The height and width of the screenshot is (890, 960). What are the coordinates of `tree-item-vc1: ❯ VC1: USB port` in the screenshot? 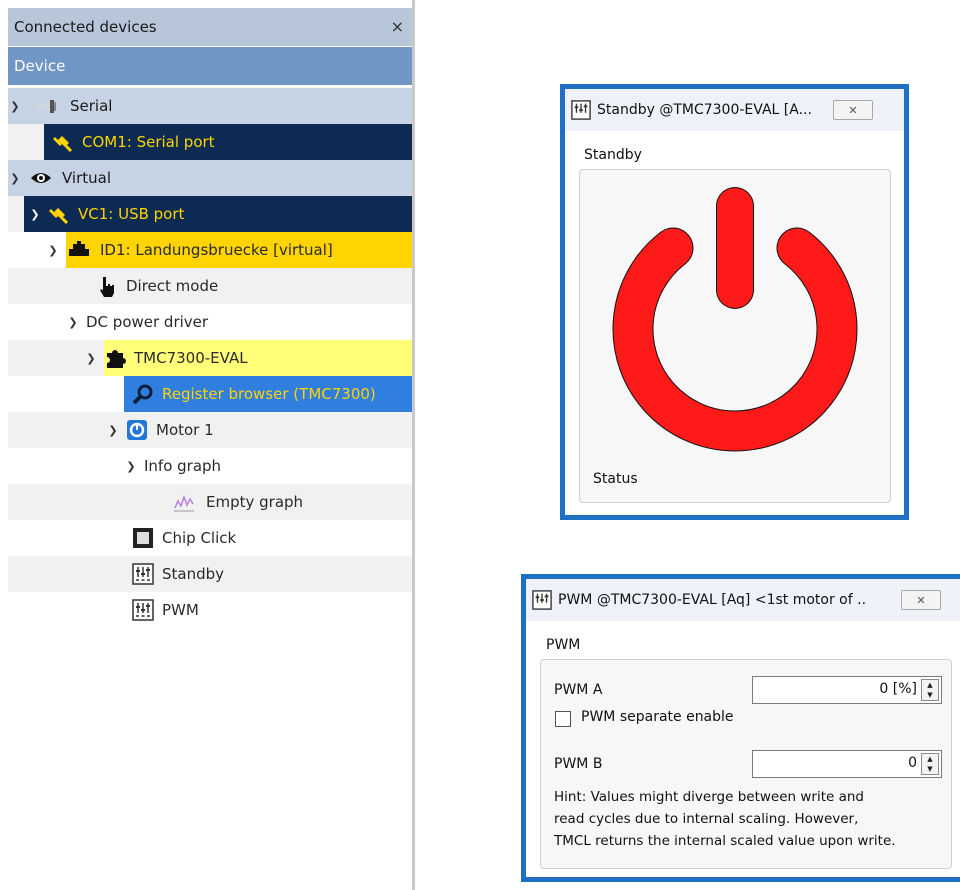 It's located at (210, 214).